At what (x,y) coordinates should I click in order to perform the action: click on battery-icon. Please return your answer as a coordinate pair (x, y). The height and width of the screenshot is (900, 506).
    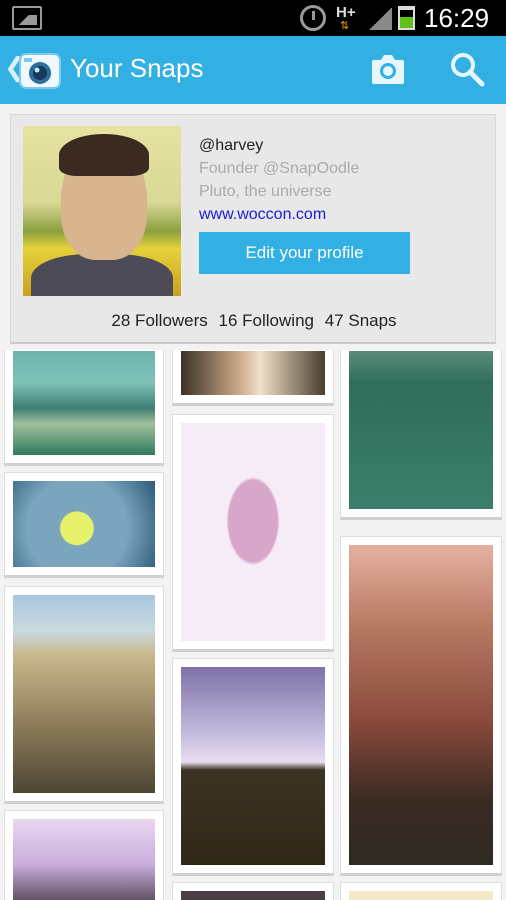
    Looking at the image, I should click on (406, 18).